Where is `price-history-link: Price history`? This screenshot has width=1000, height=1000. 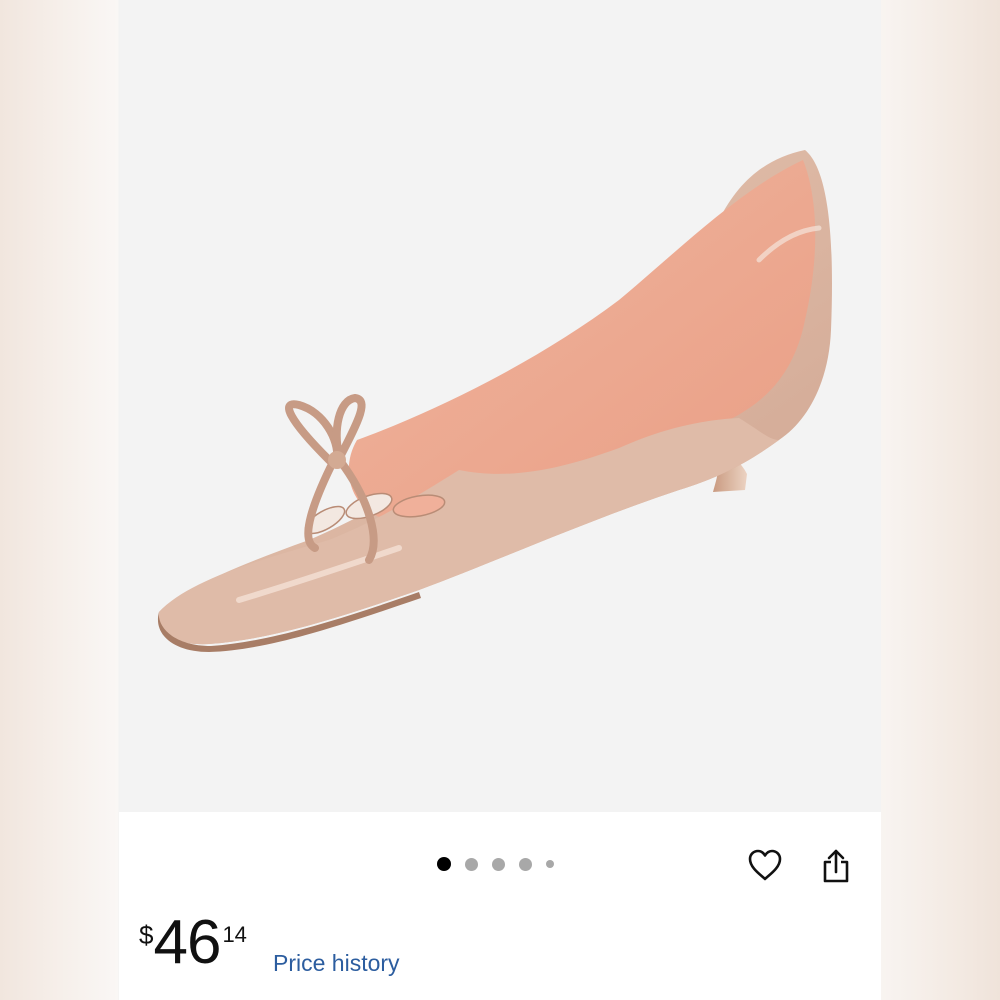
price-history-link: Price history is located at coordinates (336, 963).